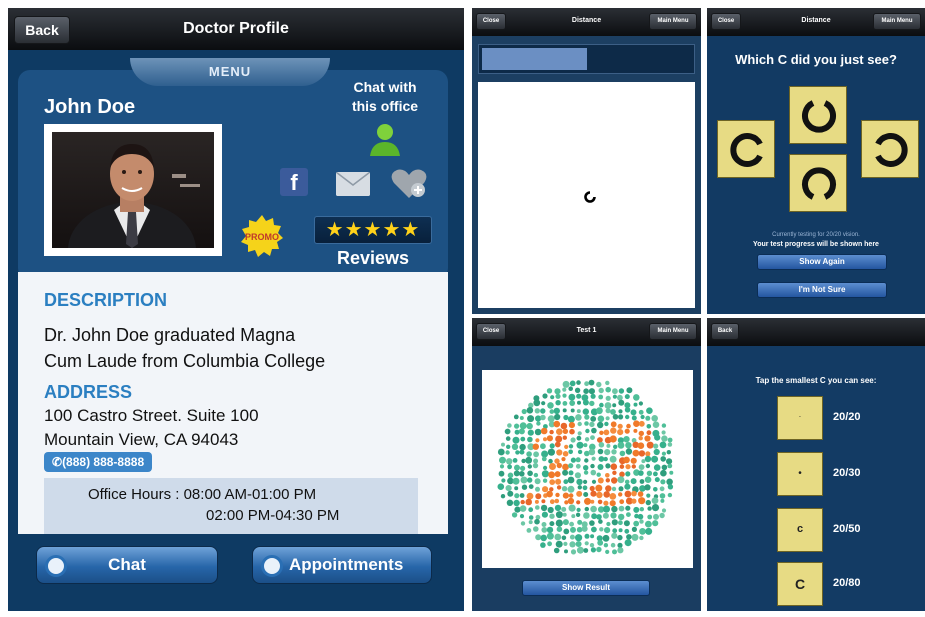  I want to click on acuity-option: · 20/20, so click(837, 418).